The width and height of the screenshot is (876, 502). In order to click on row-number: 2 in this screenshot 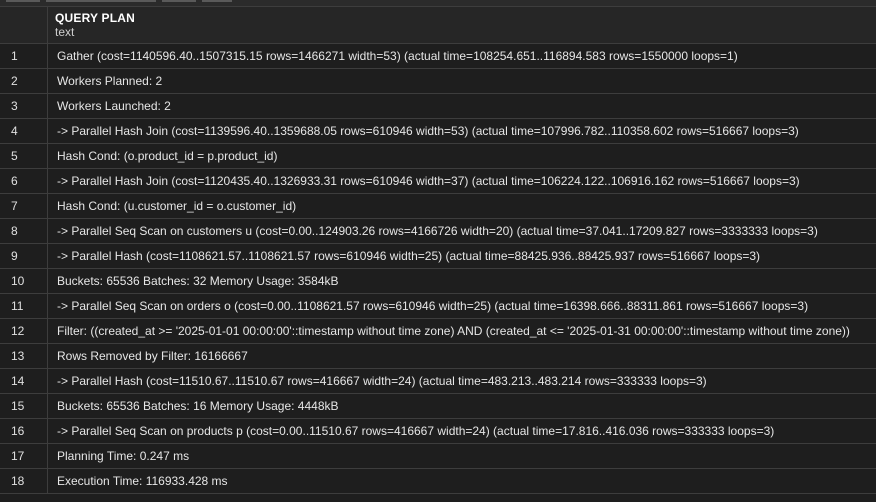, I will do `click(24, 81)`.